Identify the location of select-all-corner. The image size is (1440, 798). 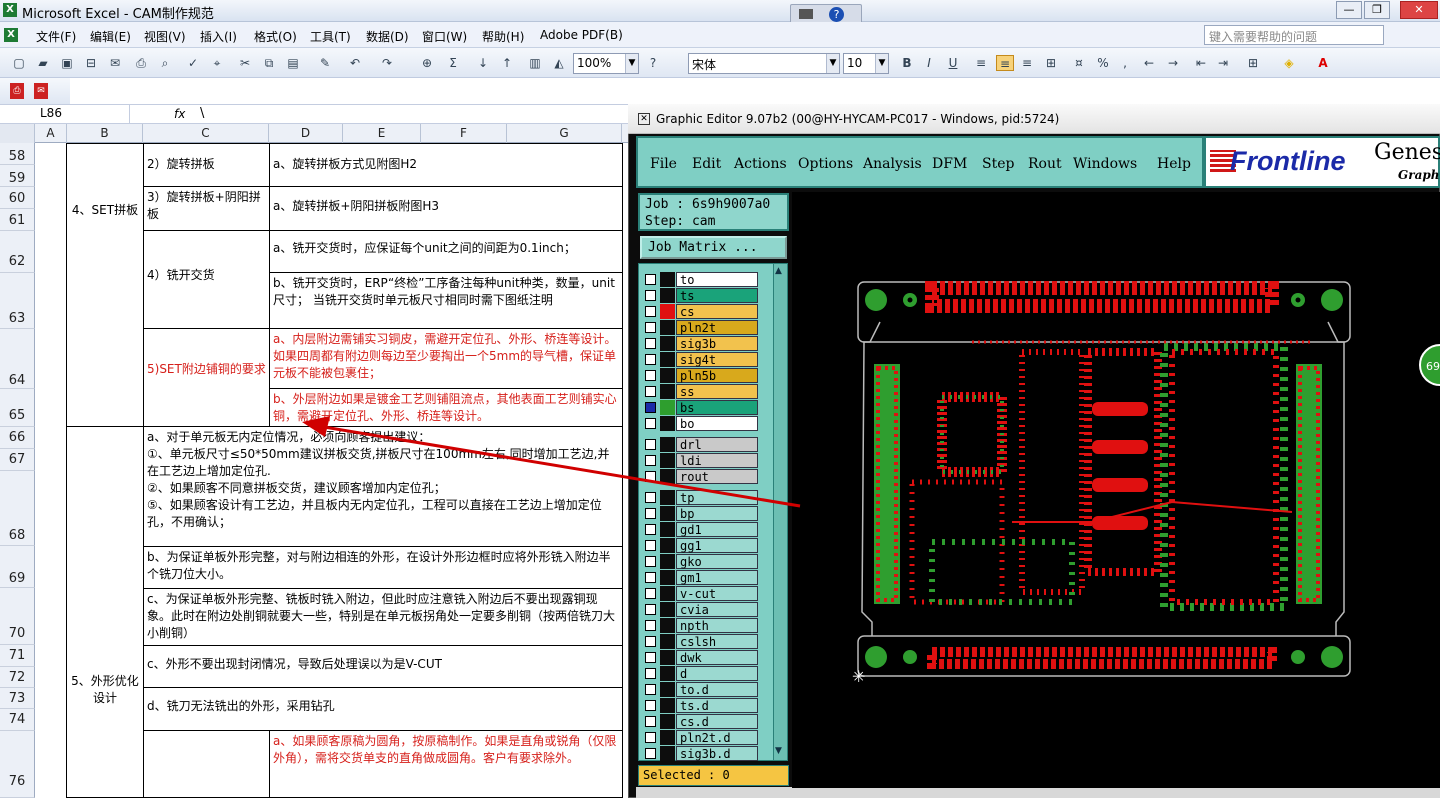
(17, 133).